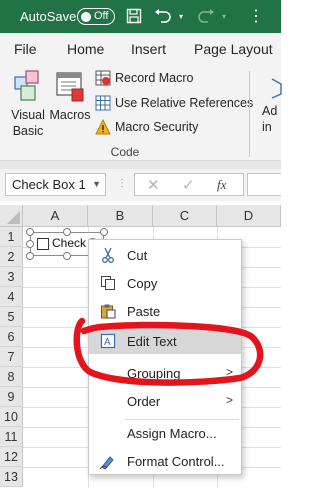 The height and width of the screenshot is (488, 320). I want to click on menu-label-copy: Copy, so click(142, 283).